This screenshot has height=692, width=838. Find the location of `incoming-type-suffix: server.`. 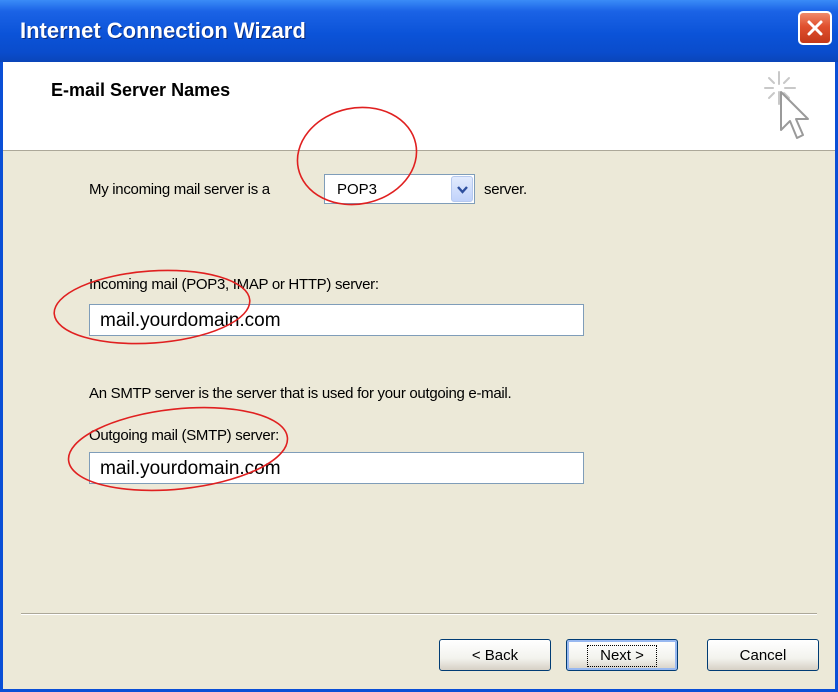

incoming-type-suffix: server. is located at coordinates (505, 189).